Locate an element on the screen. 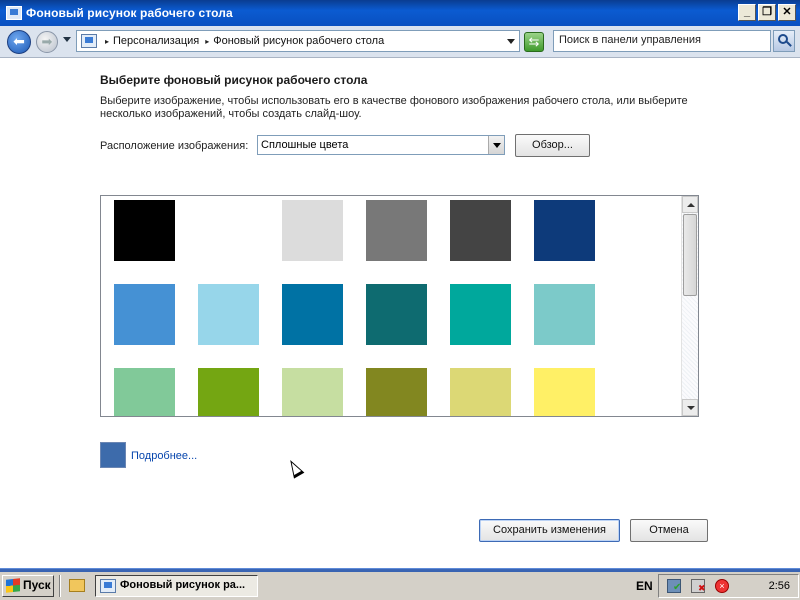 This screenshot has height=600, width=800. window-controls: _ ❐ ✕ is located at coordinates (767, 12).